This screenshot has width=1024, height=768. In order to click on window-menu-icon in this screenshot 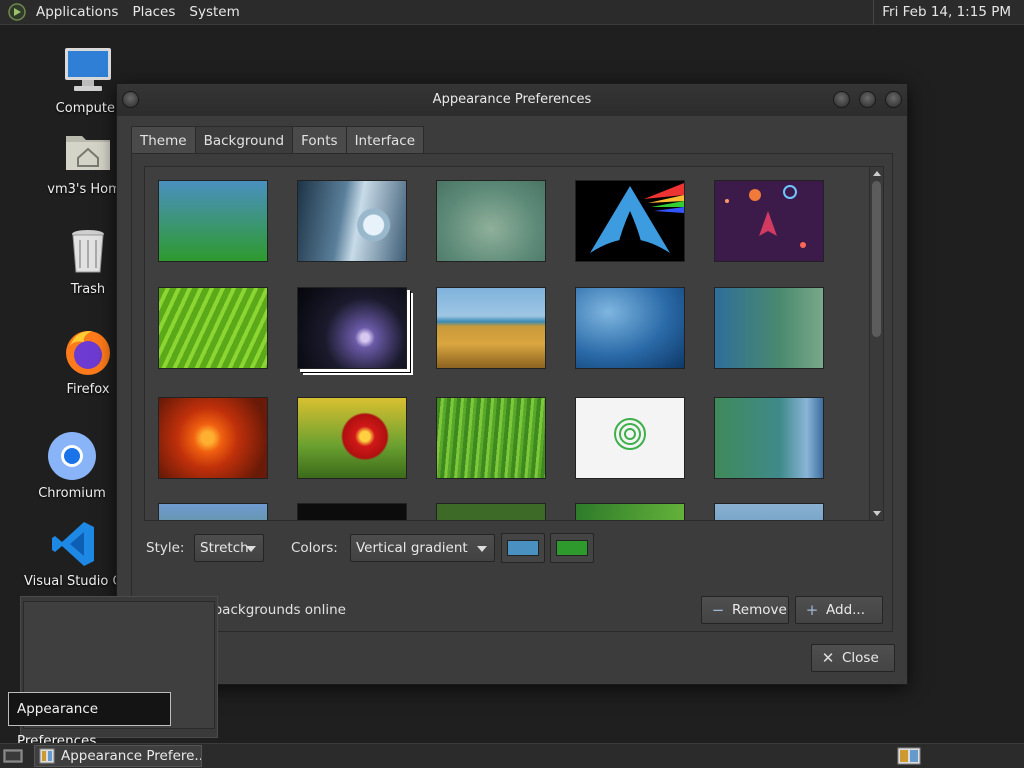, I will do `click(130, 99)`.